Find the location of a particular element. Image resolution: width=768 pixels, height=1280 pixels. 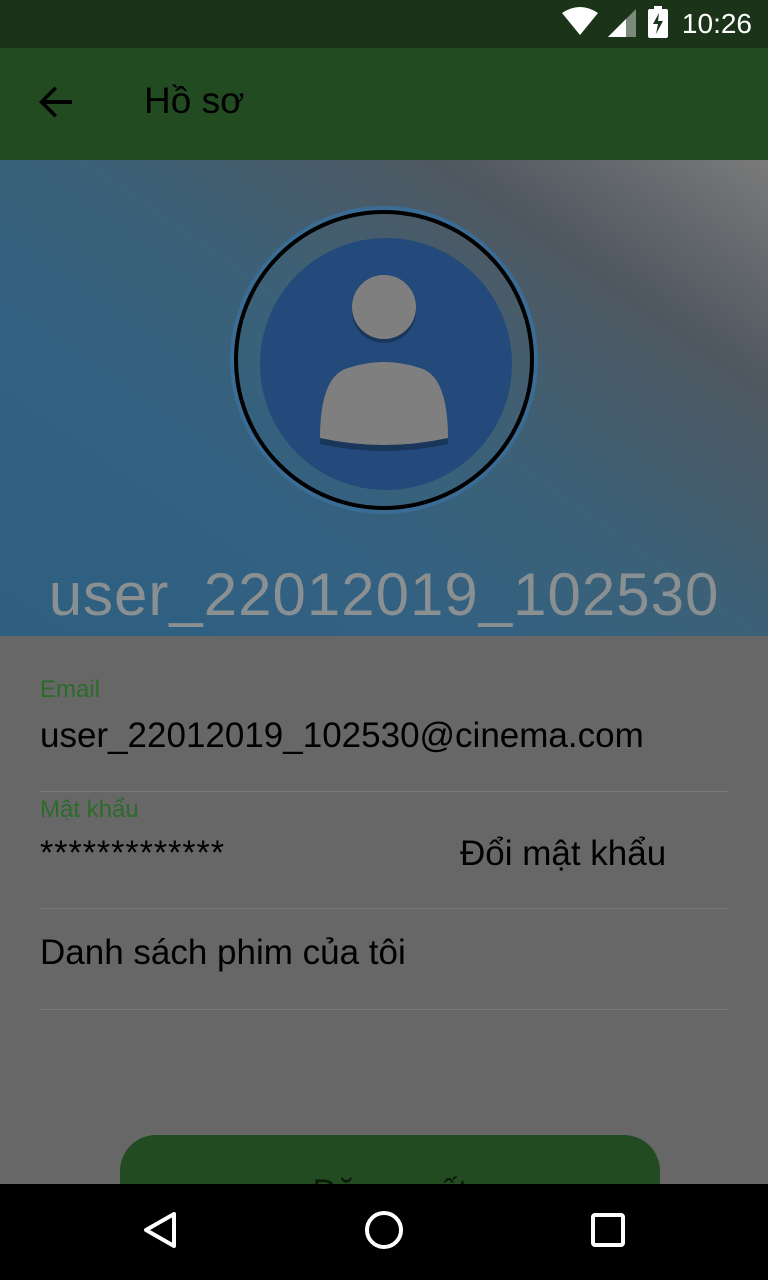

change-password-button: Đổi mật khẩu is located at coordinates (563, 854).